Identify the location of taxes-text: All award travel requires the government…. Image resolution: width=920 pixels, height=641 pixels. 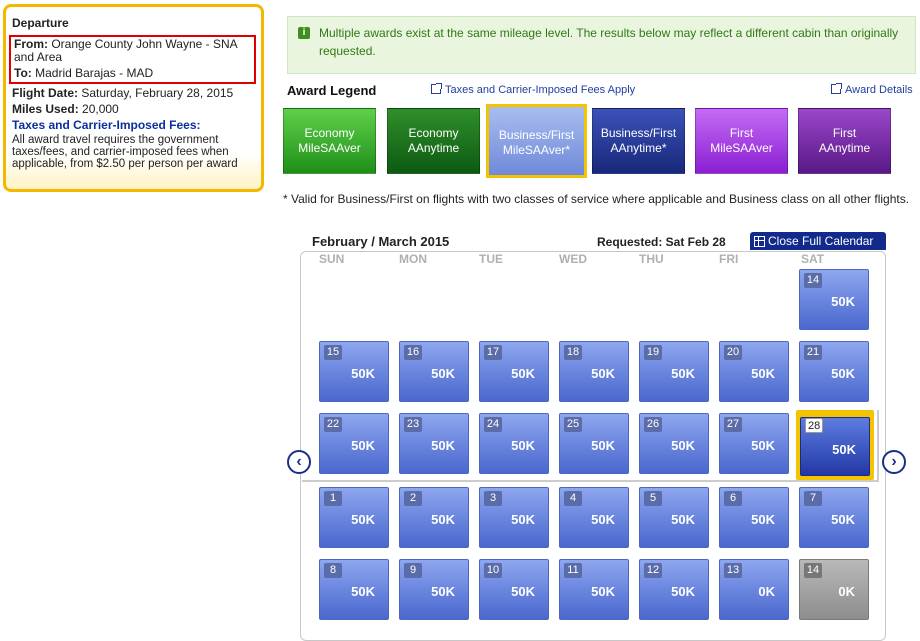
(125, 152).